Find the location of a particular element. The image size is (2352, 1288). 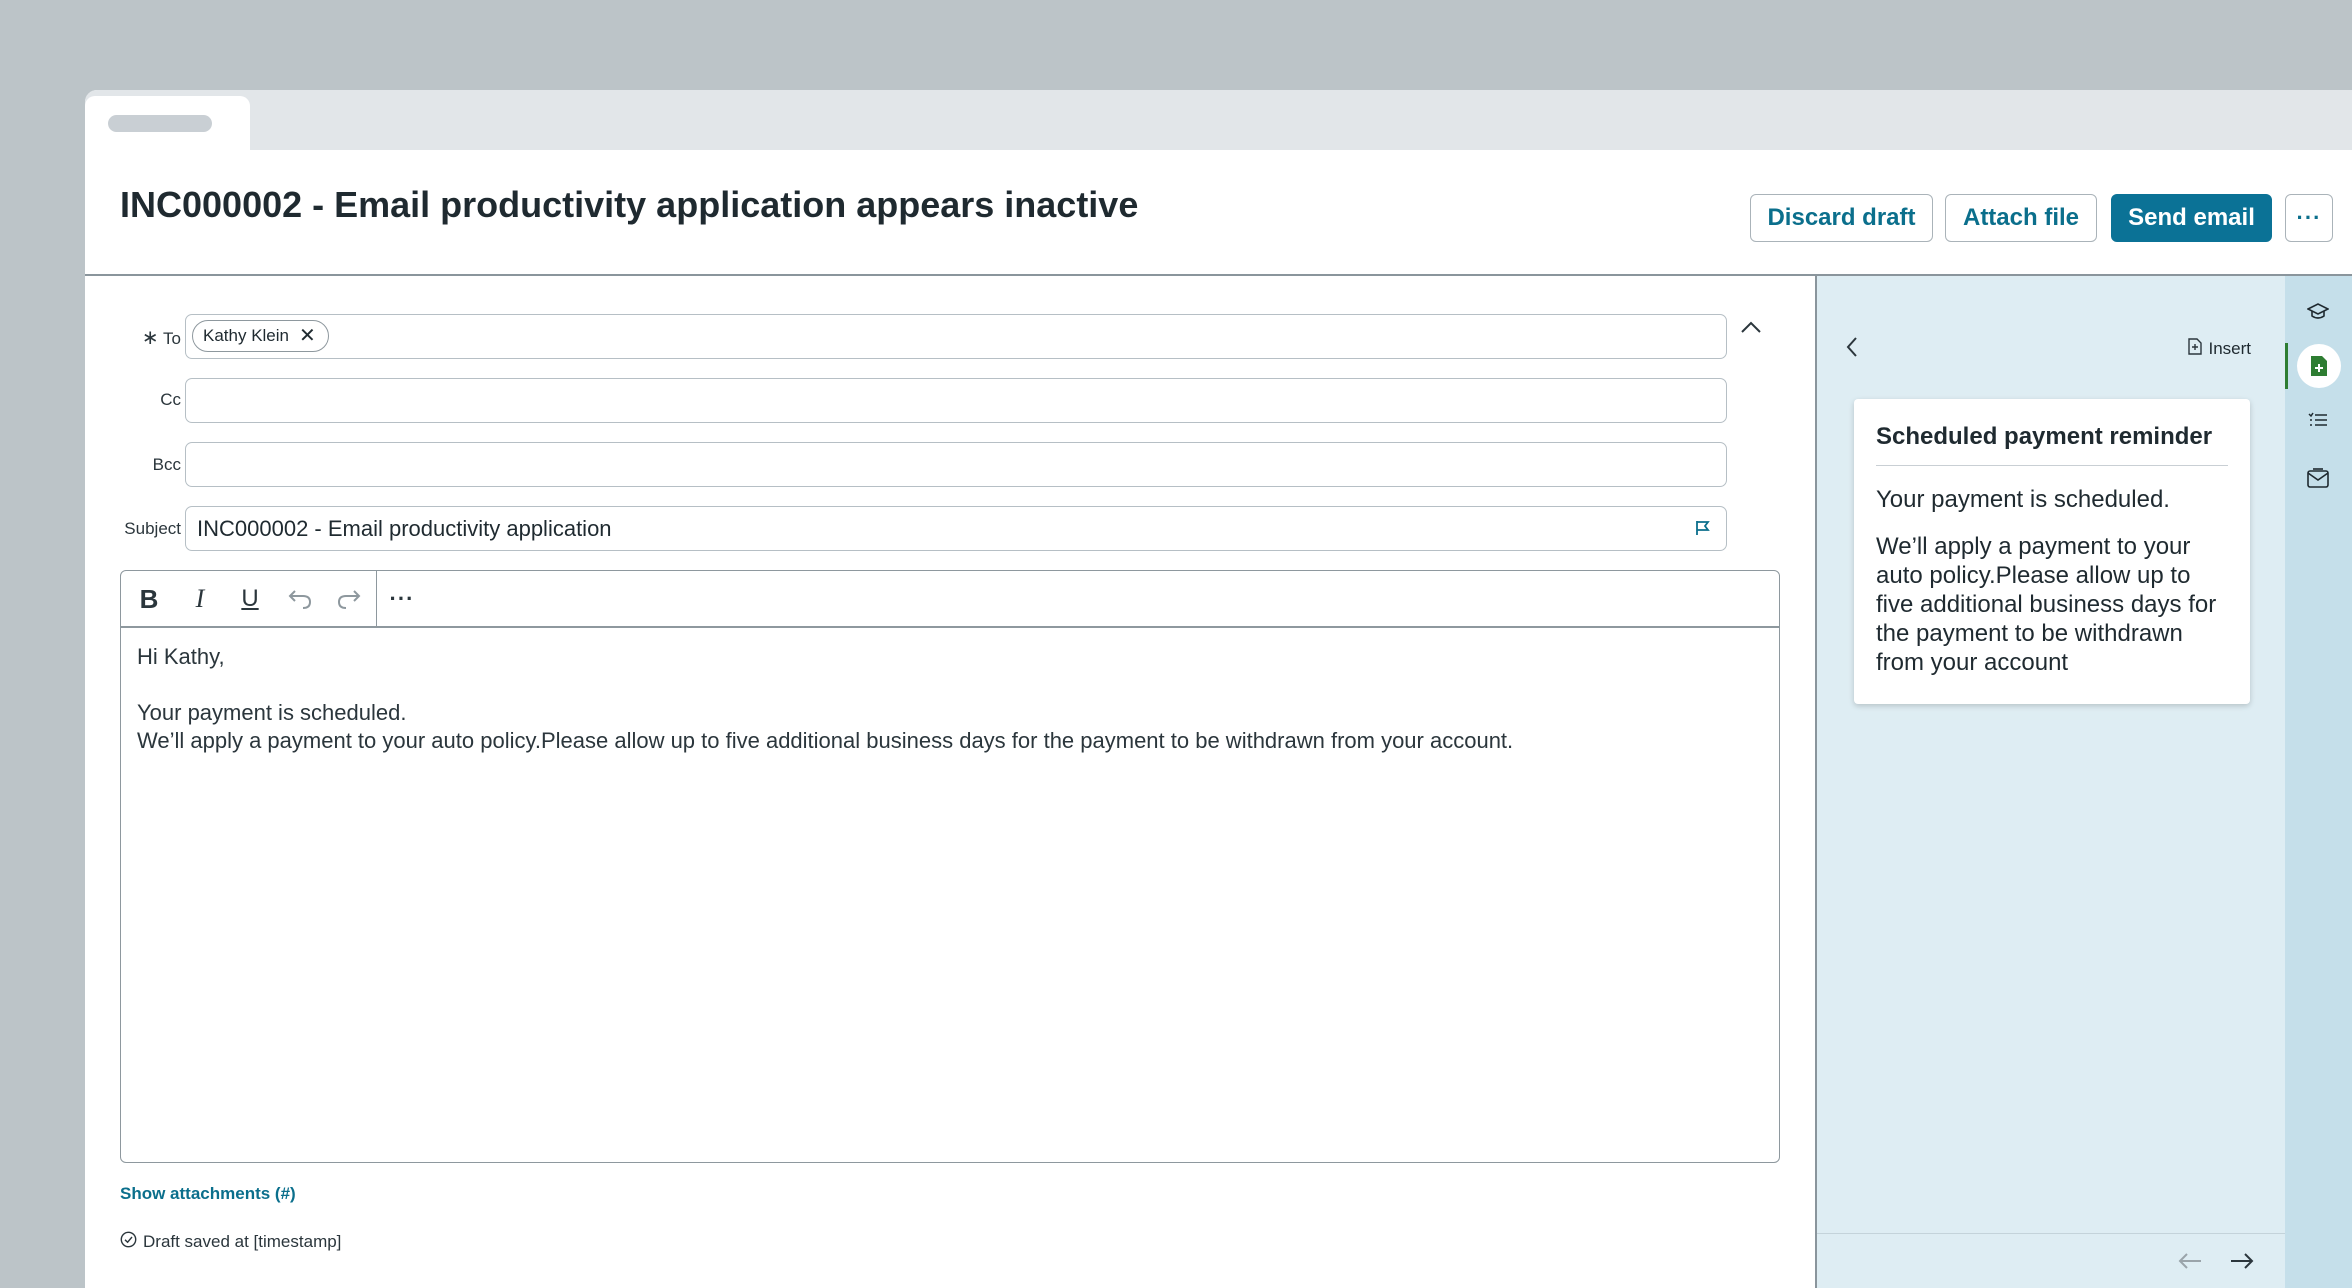

panel-pagination is located at coordinates (2051, 1260).